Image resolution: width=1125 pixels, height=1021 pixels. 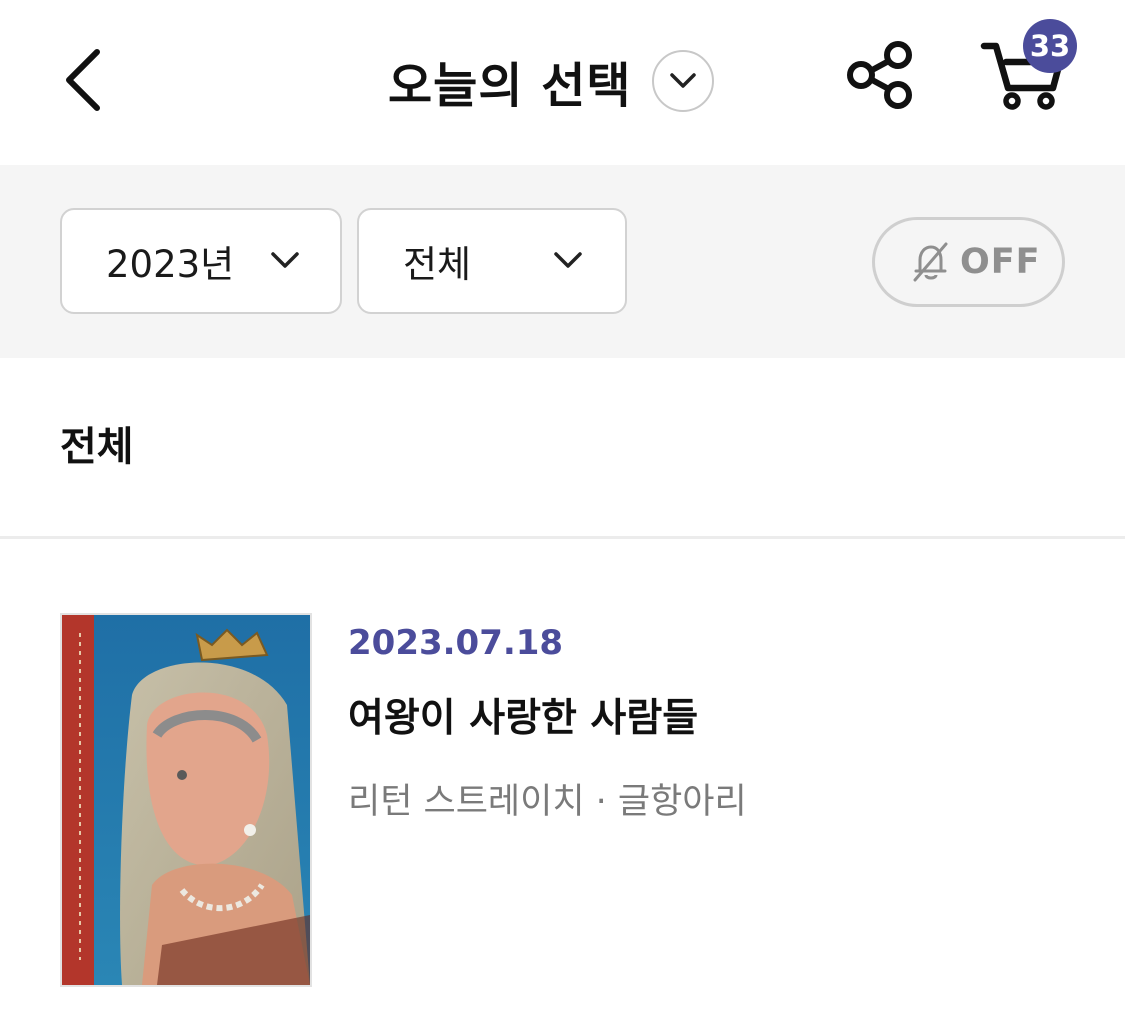 I want to click on book-cover-image, so click(x=186, y=800).